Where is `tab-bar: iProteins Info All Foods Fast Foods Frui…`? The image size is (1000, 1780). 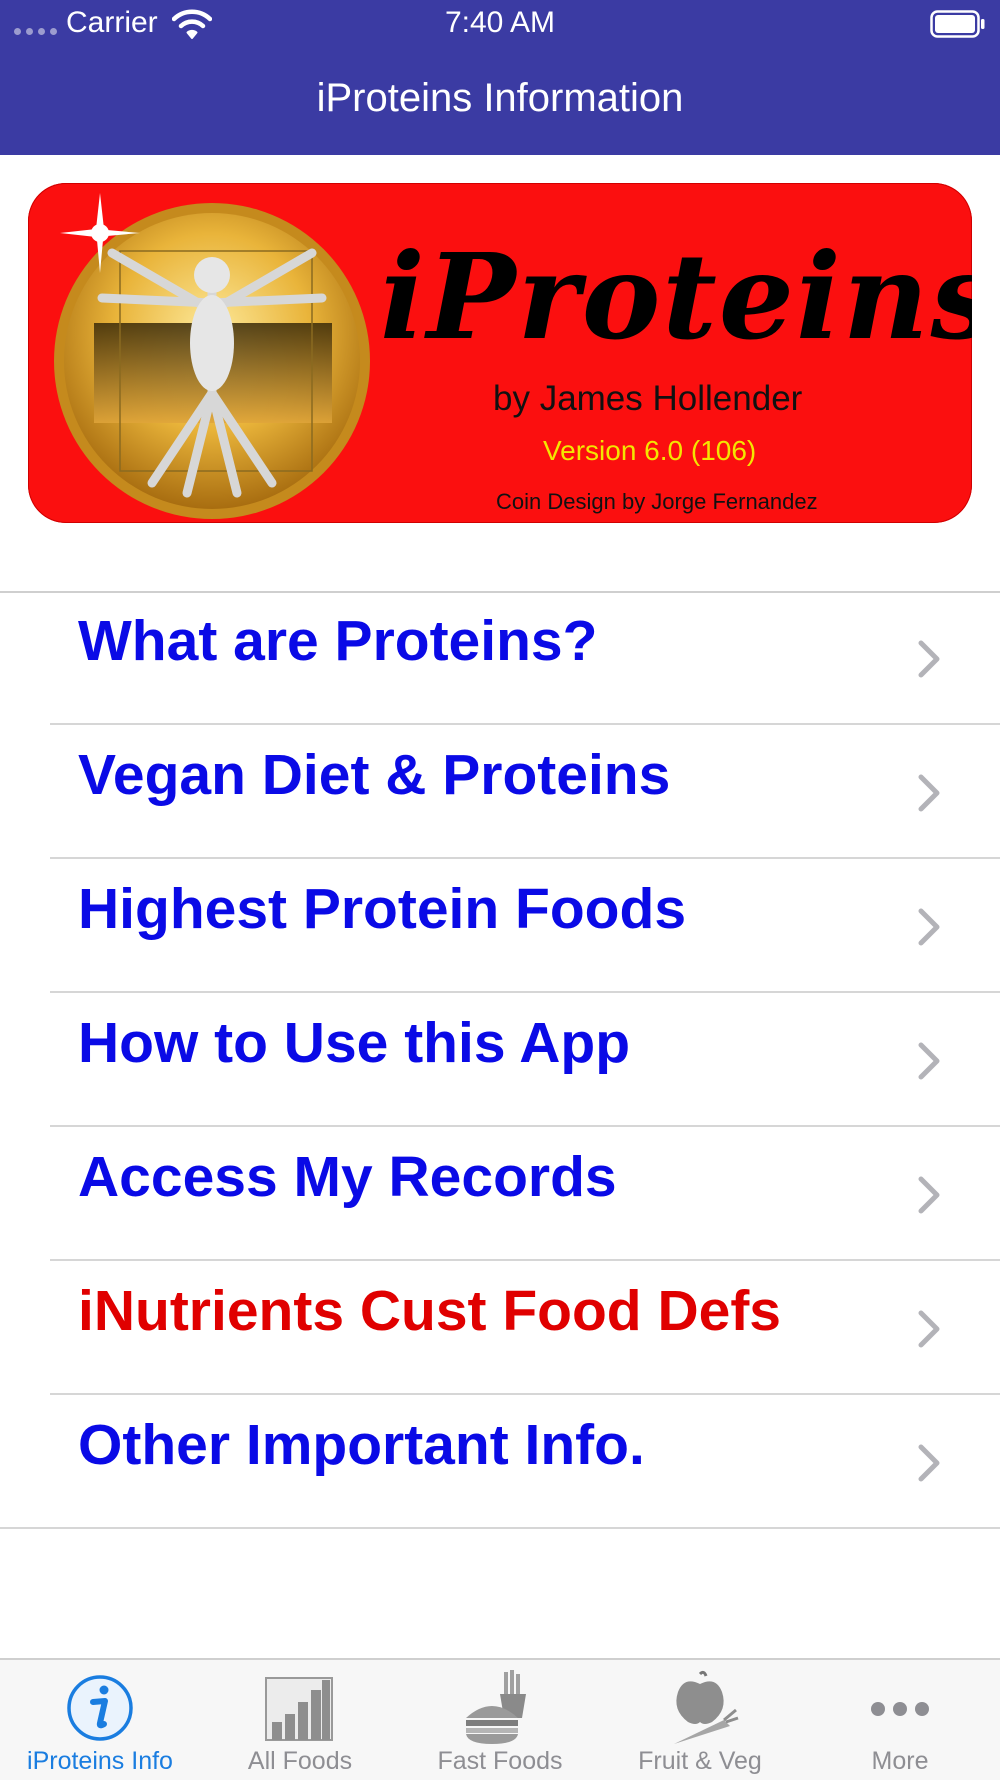 tab-bar: iProteins Info All Foods Fast Foods Frui… is located at coordinates (500, 1719).